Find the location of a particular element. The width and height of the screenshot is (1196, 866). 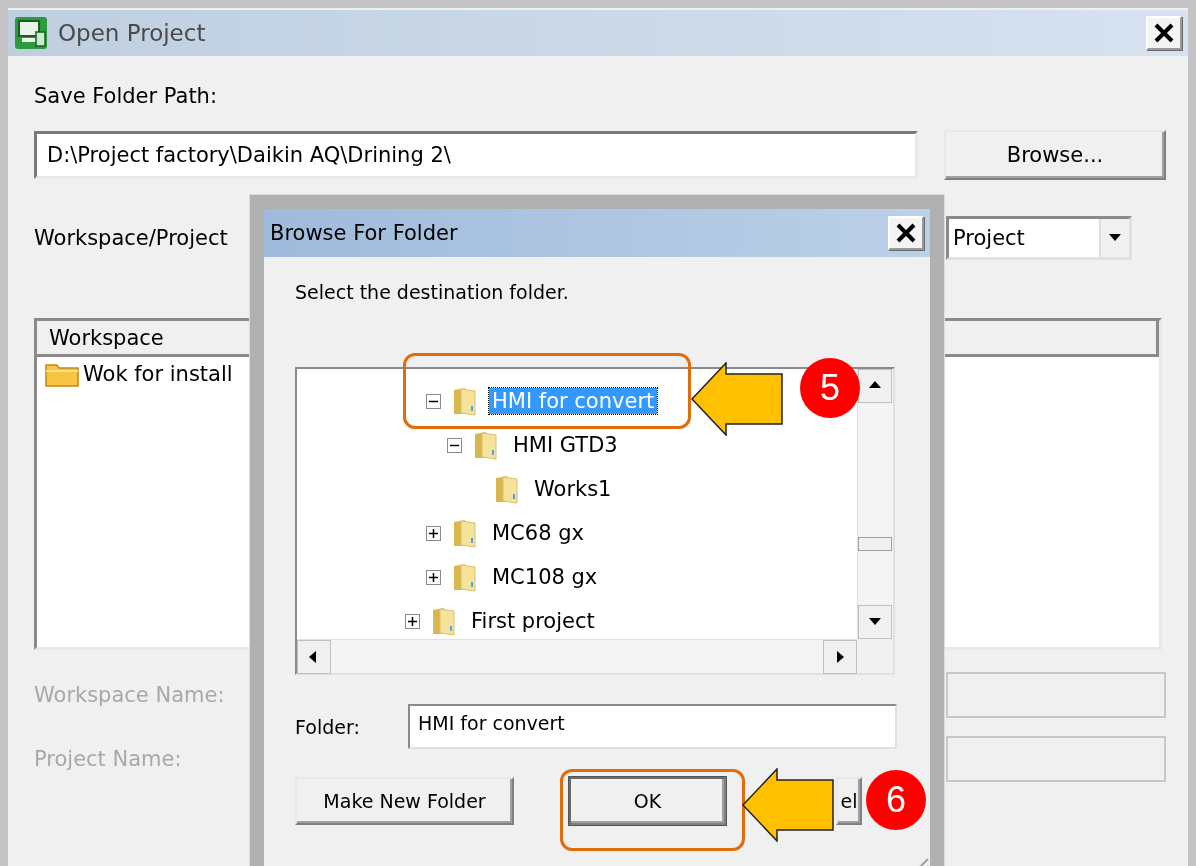

folder-field: HMI for convert is located at coordinates (652, 726).